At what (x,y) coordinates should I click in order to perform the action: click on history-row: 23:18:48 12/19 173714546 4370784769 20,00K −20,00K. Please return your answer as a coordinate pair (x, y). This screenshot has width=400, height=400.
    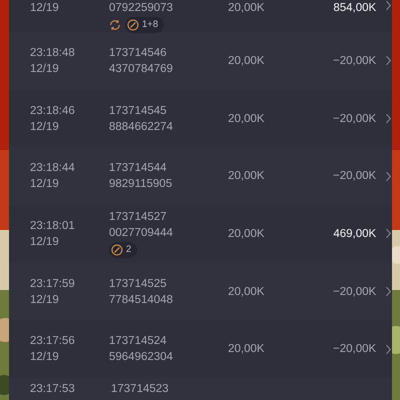
    Looking at the image, I should click on (200, 61).